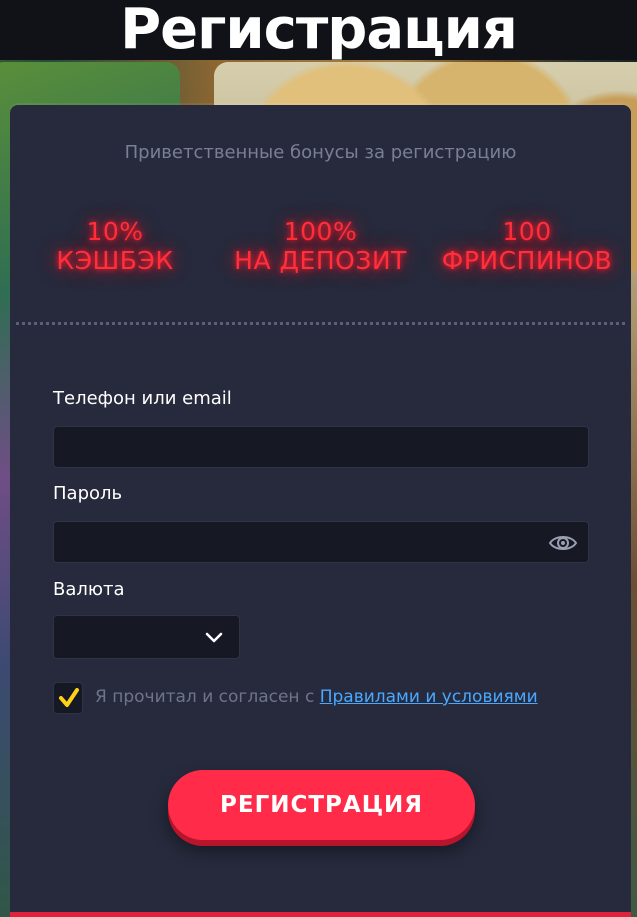 The height and width of the screenshot is (917, 637). Describe the element at coordinates (563, 543) in the screenshot. I see `eye-icon` at that location.